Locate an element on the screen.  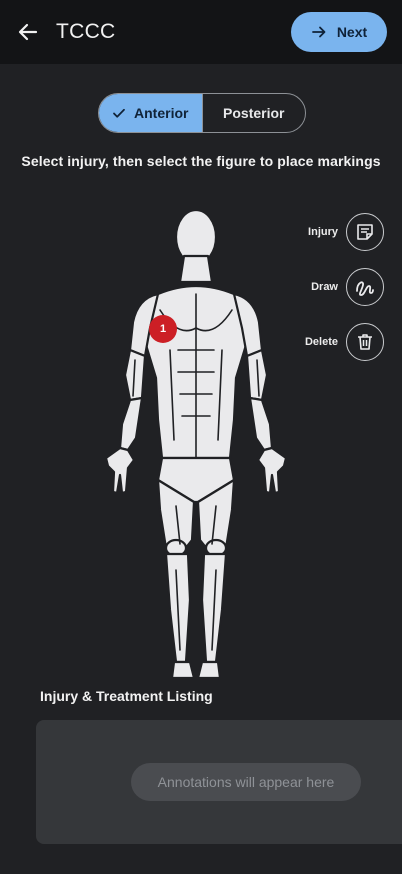
view-toggle: Anterior Posterior is located at coordinates (202, 113).